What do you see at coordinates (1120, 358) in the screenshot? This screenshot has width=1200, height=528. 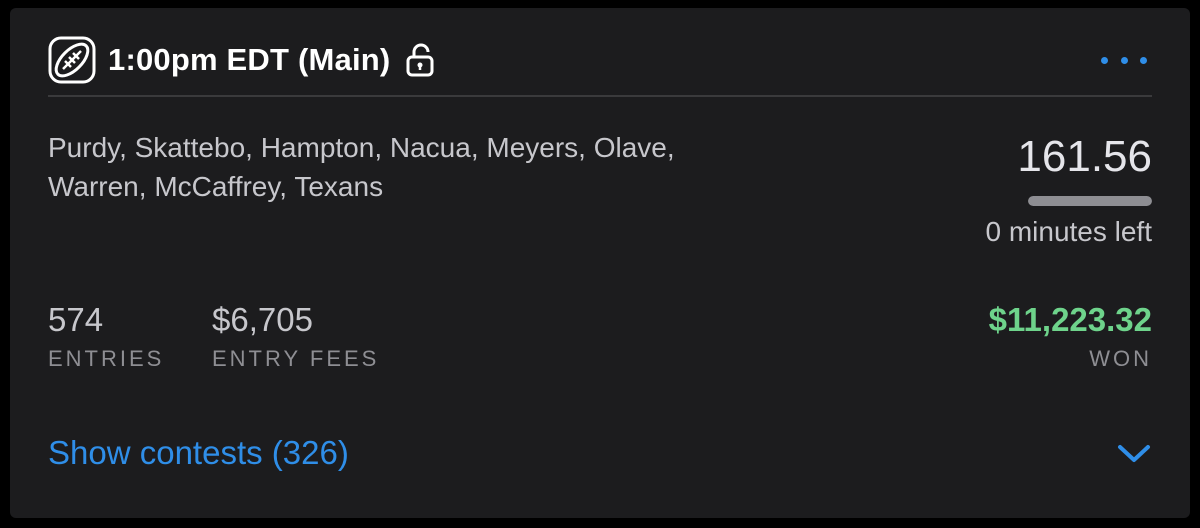 I see `won-label: WON` at bounding box center [1120, 358].